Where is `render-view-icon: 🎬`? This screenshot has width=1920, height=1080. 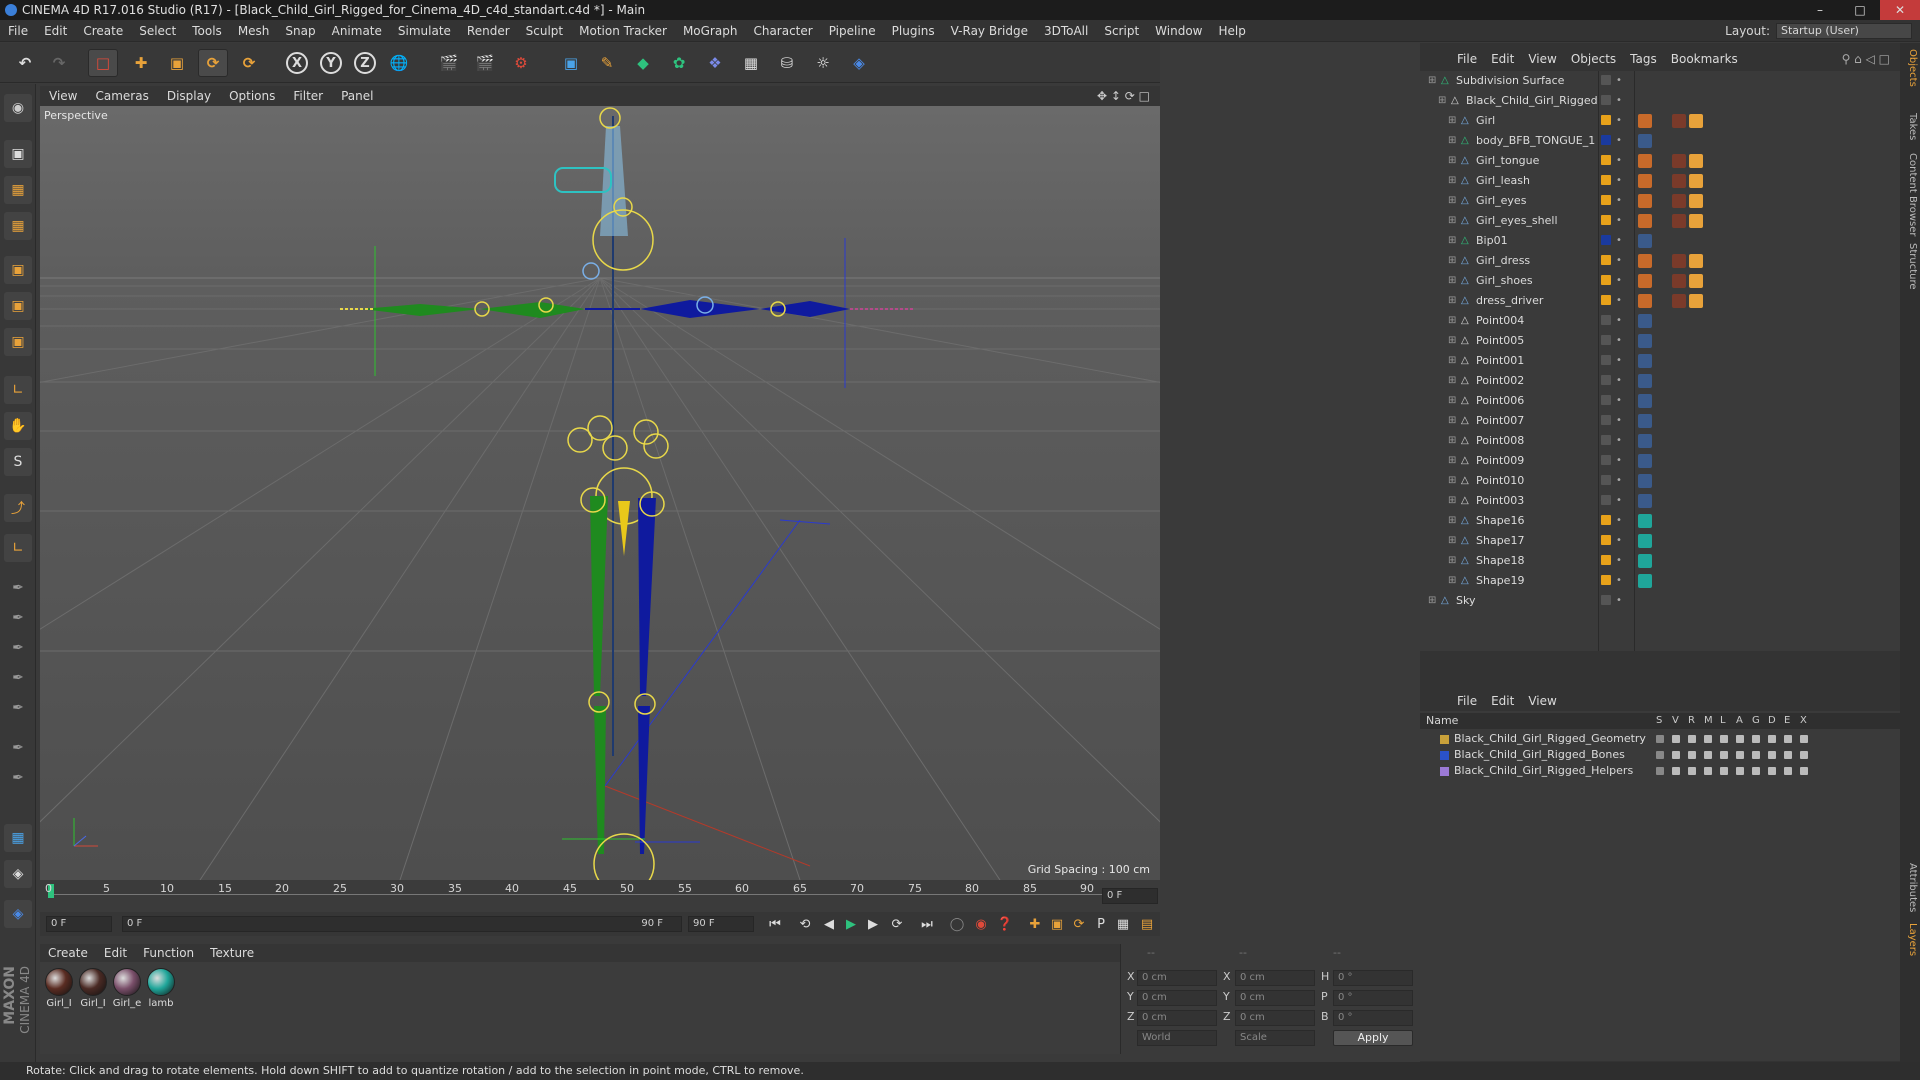 render-view-icon: 🎬 is located at coordinates (449, 63).